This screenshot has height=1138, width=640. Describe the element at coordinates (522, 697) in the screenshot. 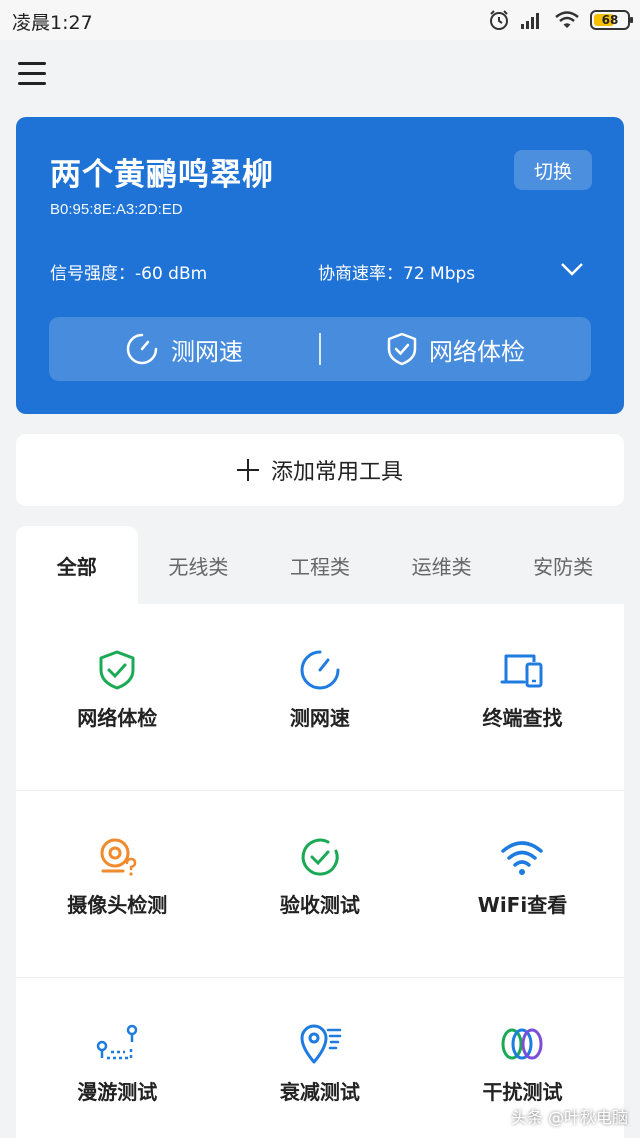

I see `tool-device-finder: 终端查找` at that location.